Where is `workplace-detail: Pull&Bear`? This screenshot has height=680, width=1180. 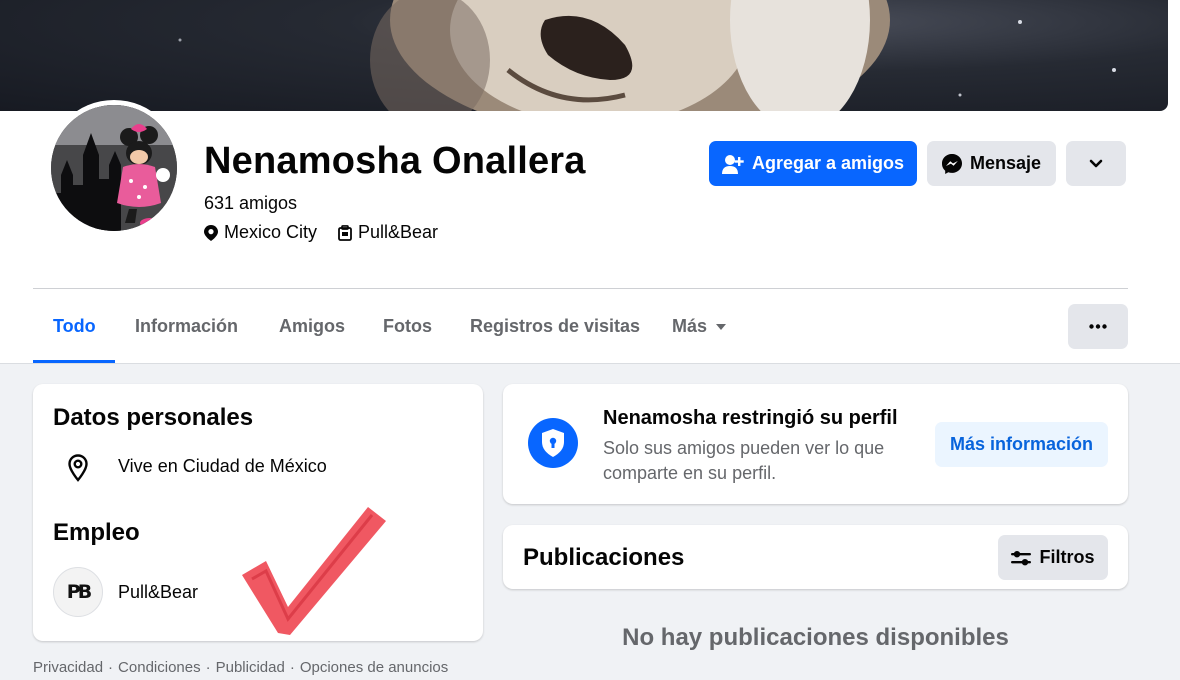
workplace-detail: Pull&Bear is located at coordinates (388, 232).